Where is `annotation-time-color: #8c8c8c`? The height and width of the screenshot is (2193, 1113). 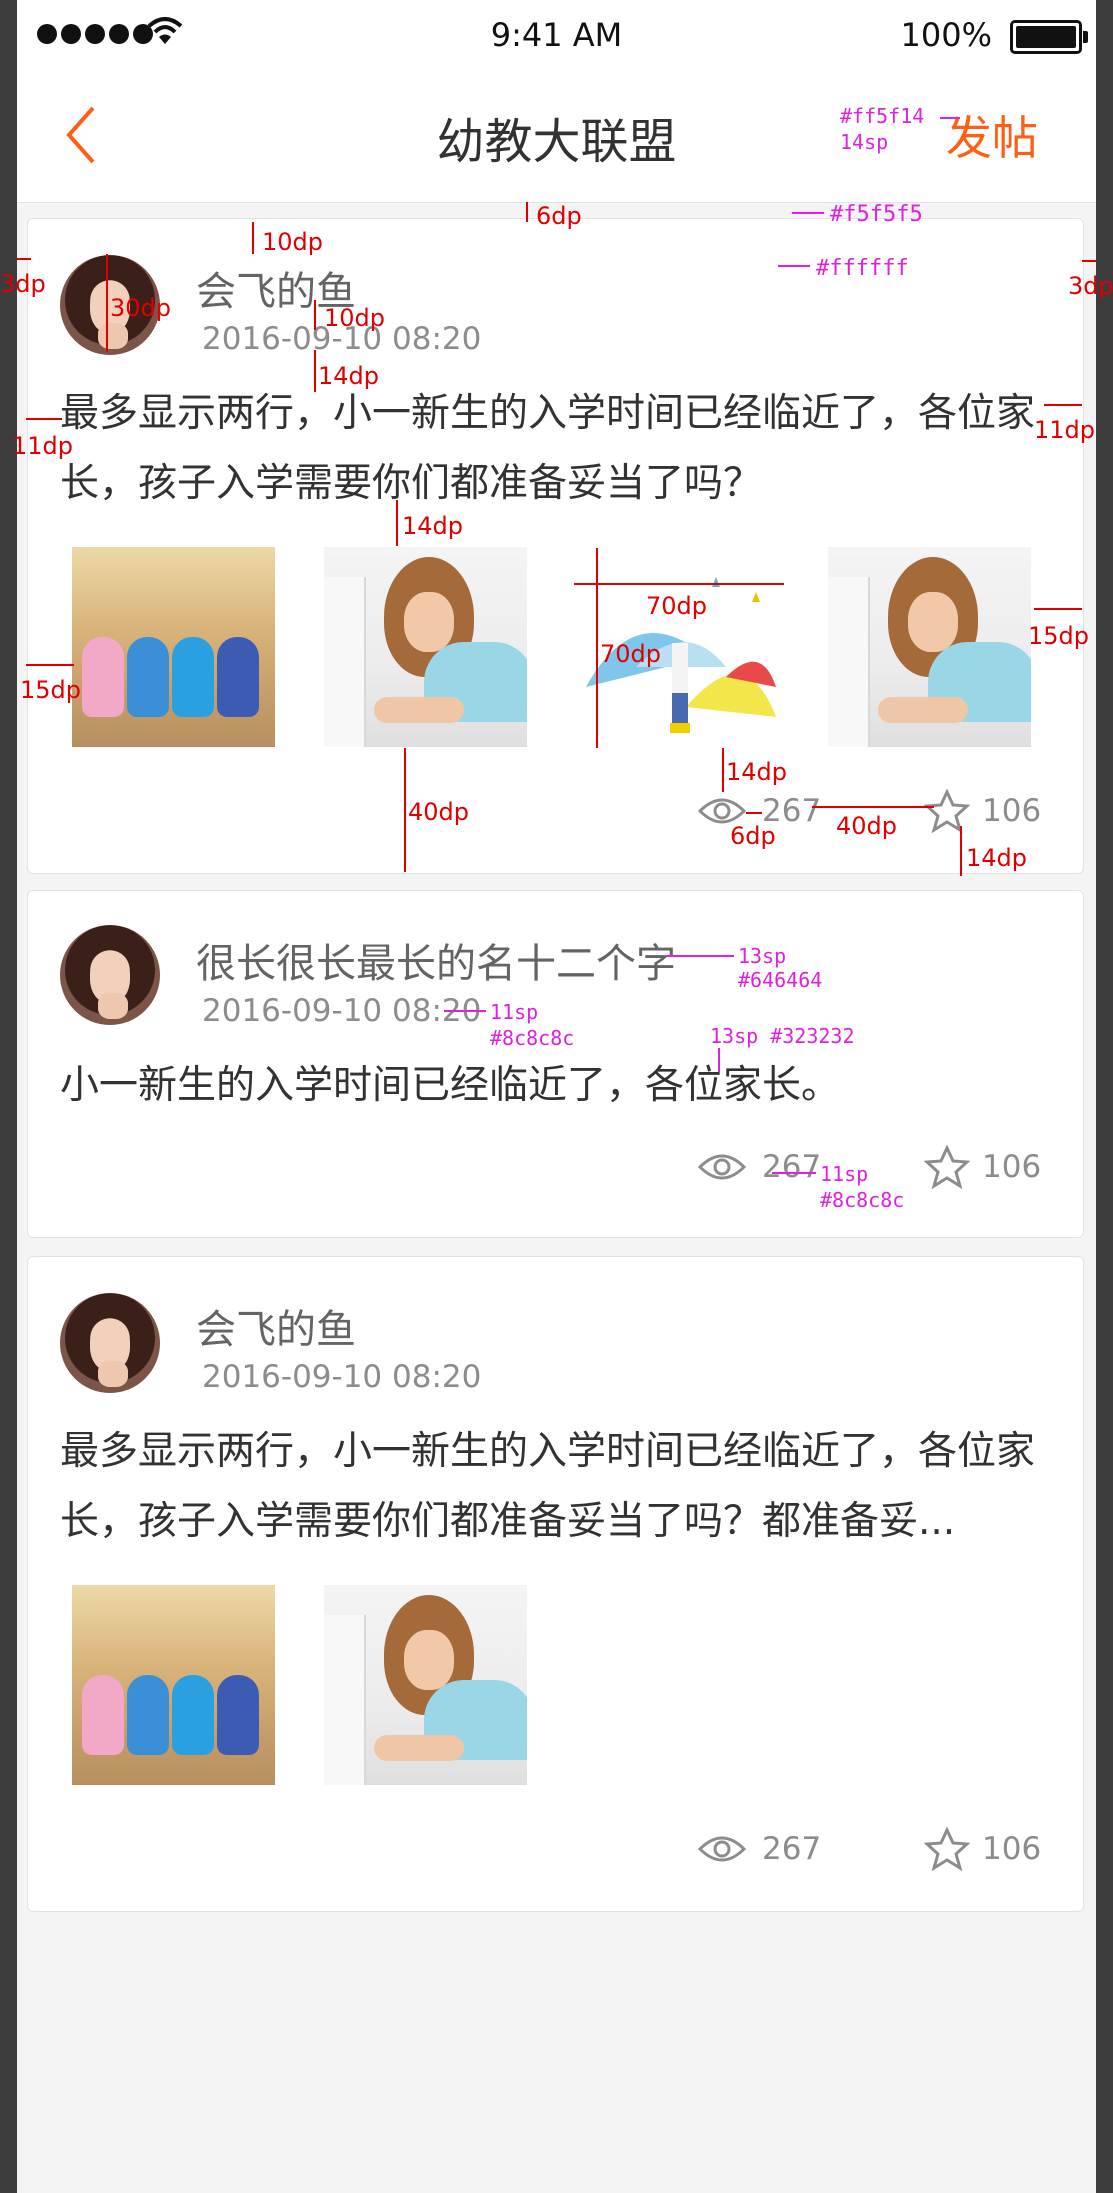 annotation-time-color: #8c8c8c is located at coordinates (532, 1038).